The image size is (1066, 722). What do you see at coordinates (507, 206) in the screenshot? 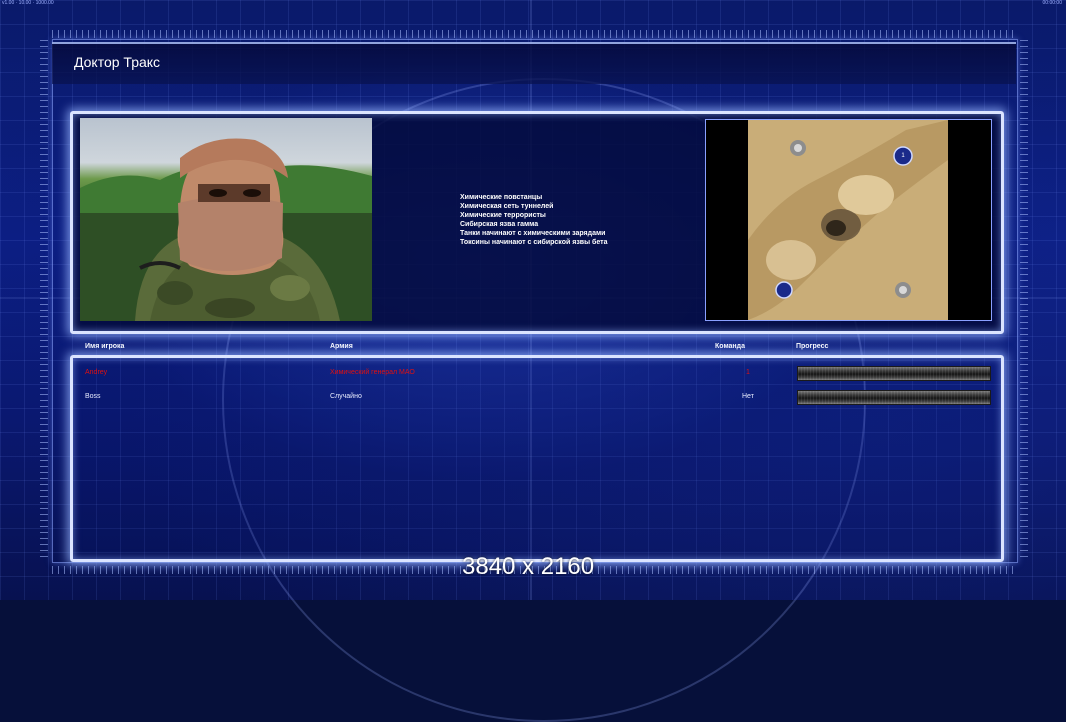
I see `scenario-detail-line: Химическая сеть туннелей` at bounding box center [507, 206].